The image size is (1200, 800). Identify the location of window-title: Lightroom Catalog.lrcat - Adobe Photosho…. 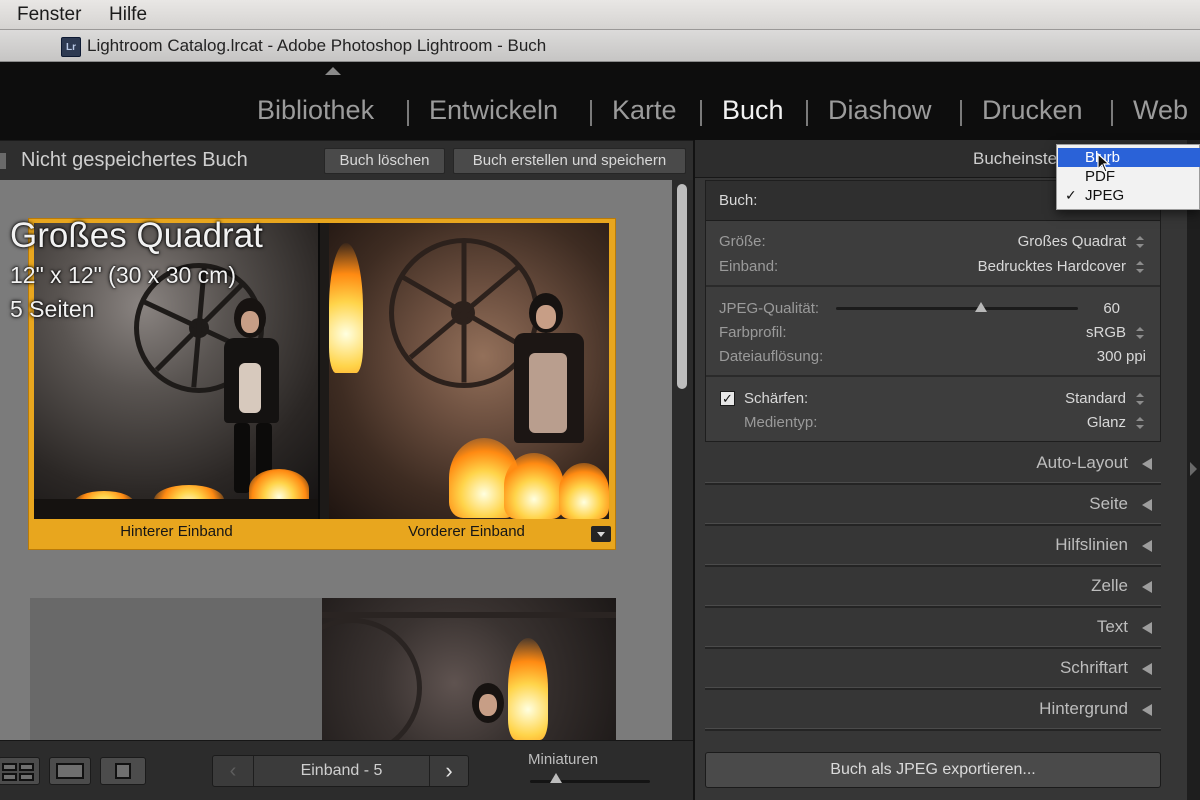
(317, 45).